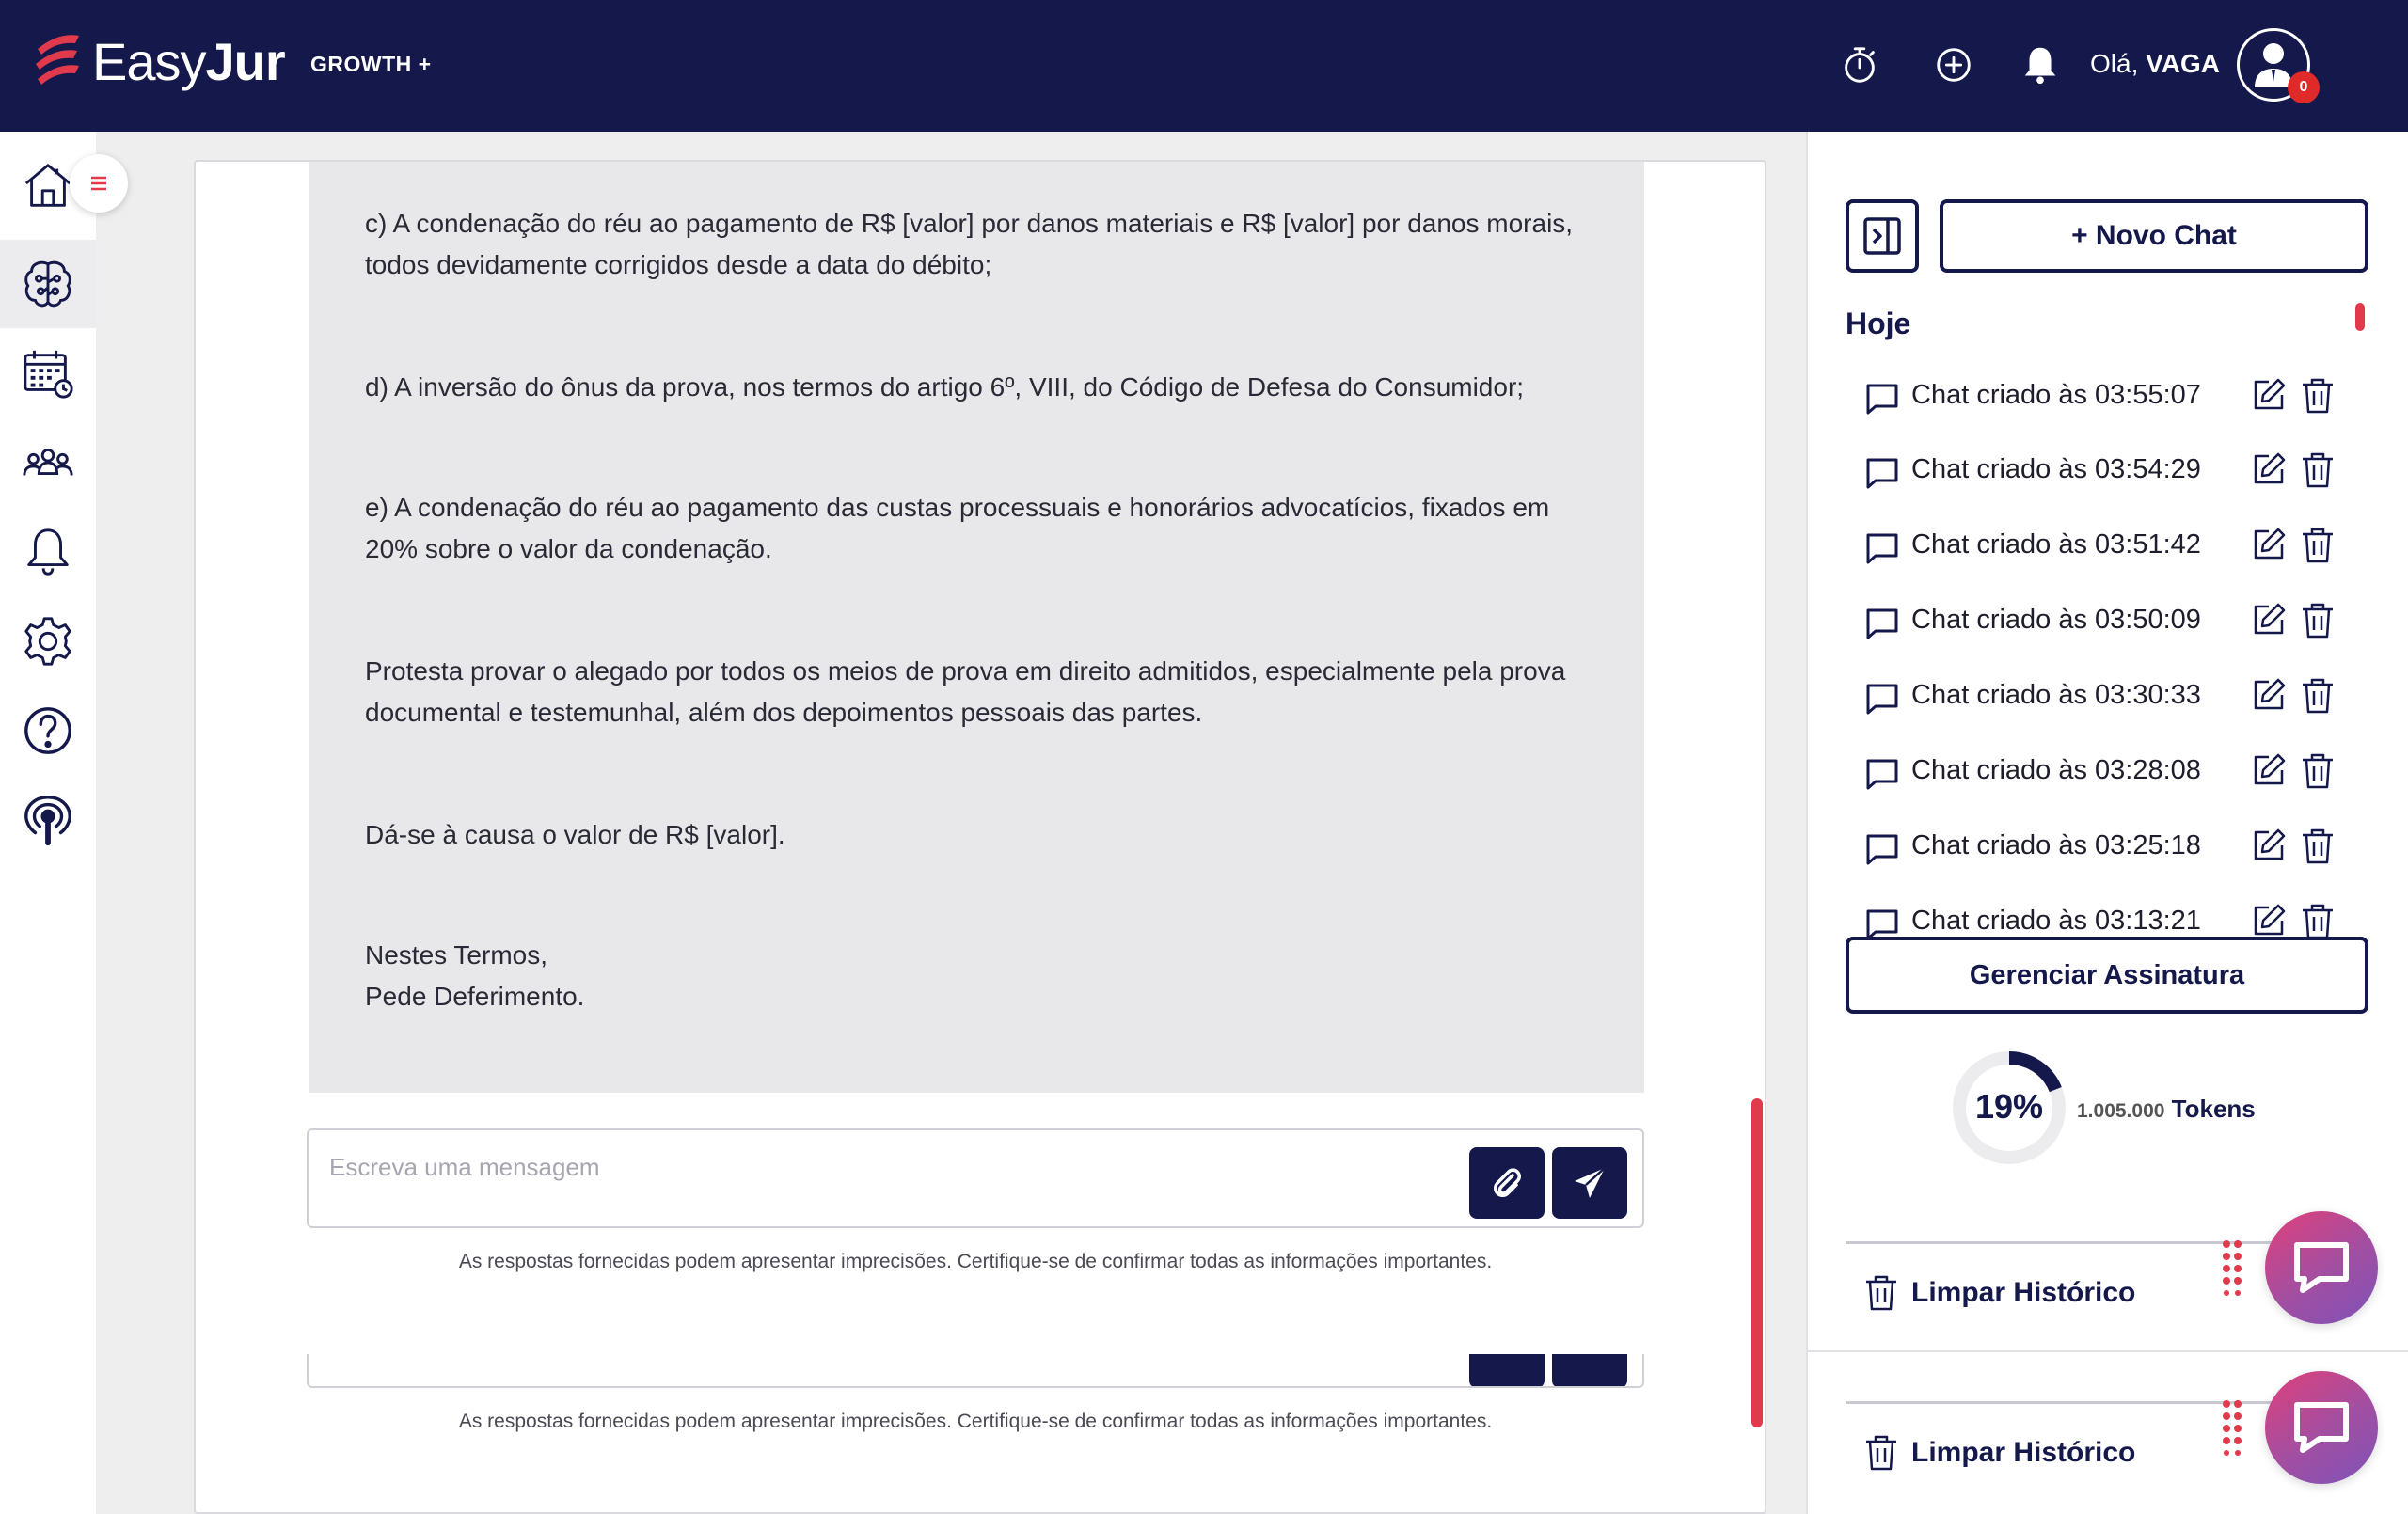 The height and width of the screenshot is (1514, 2408). What do you see at coordinates (975, 1371) in the screenshot?
I see `message-composer-duplicate` at bounding box center [975, 1371].